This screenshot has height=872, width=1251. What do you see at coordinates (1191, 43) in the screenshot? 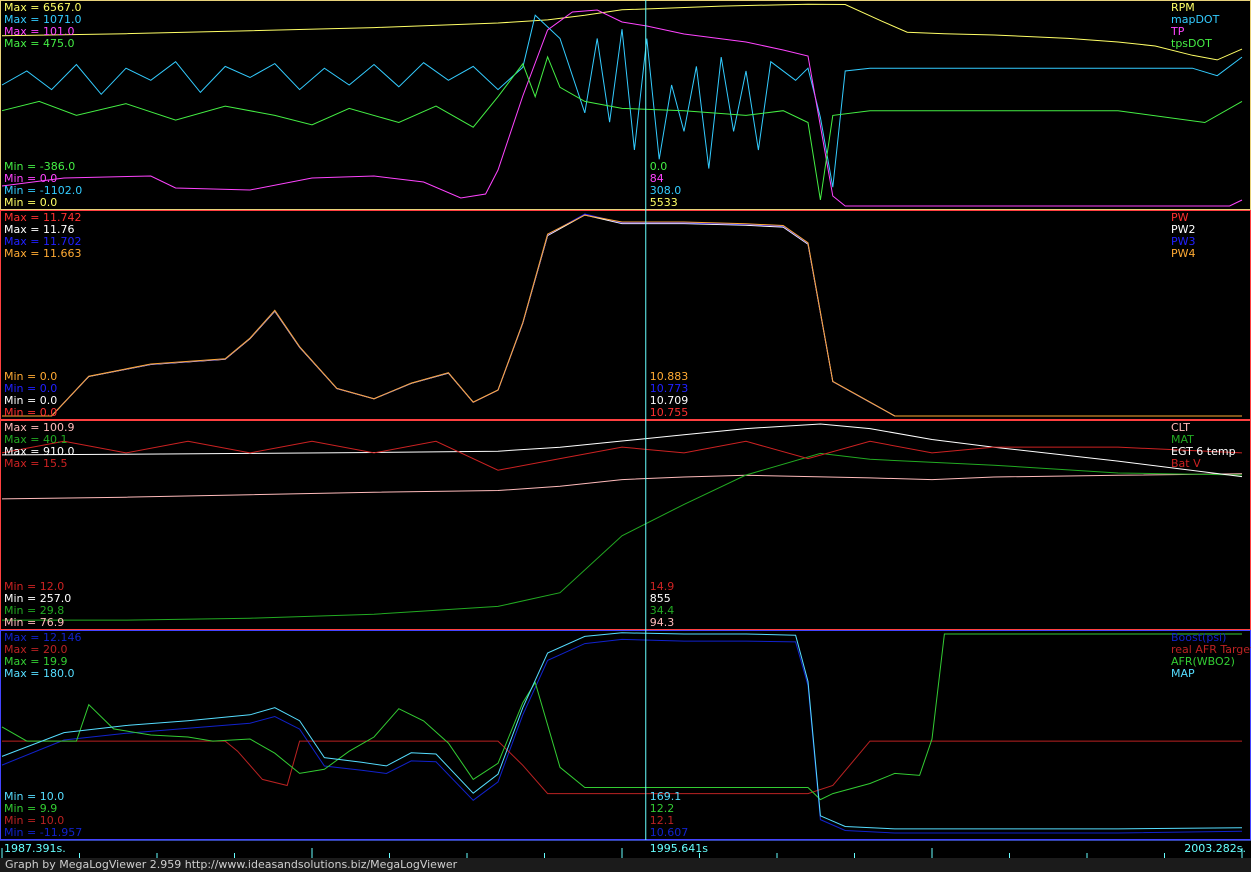
I see `legend-label-tpsdot: tpsDOT` at bounding box center [1191, 43].